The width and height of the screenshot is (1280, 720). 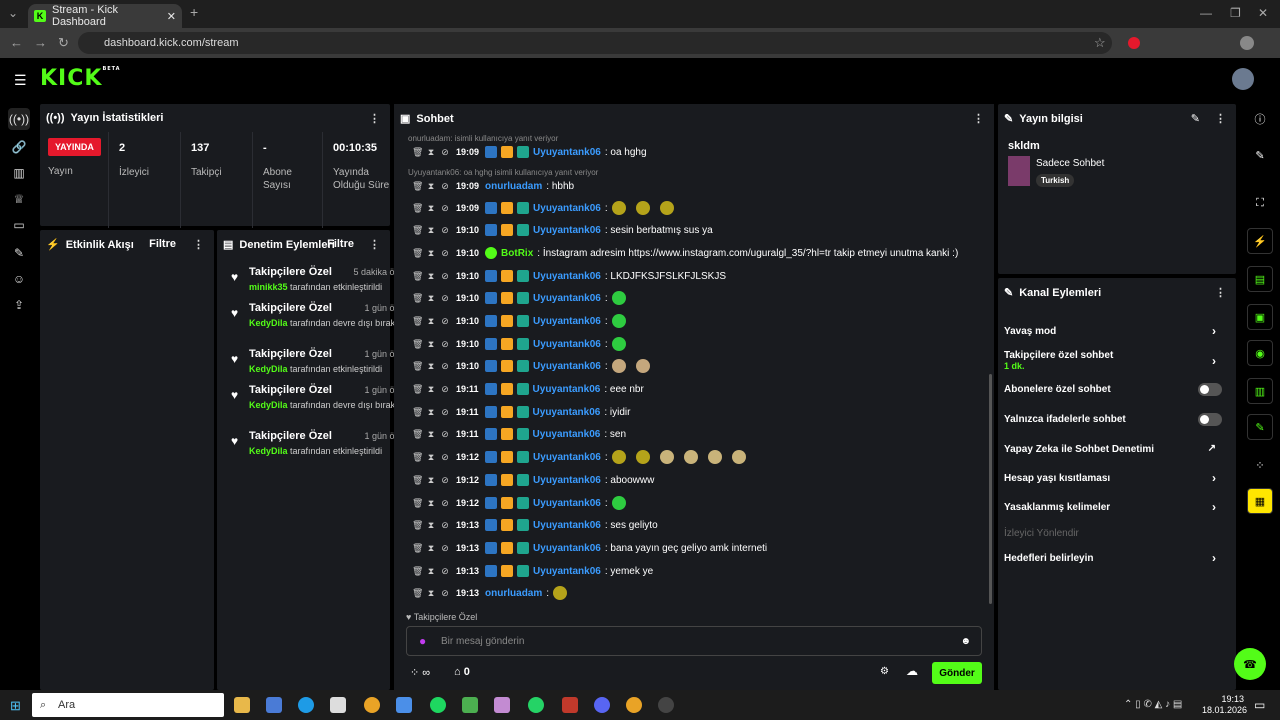 What do you see at coordinates (1260, 241) in the screenshot?
I see `lightning-icon: ⚡` at bounding box center [1260, 241].